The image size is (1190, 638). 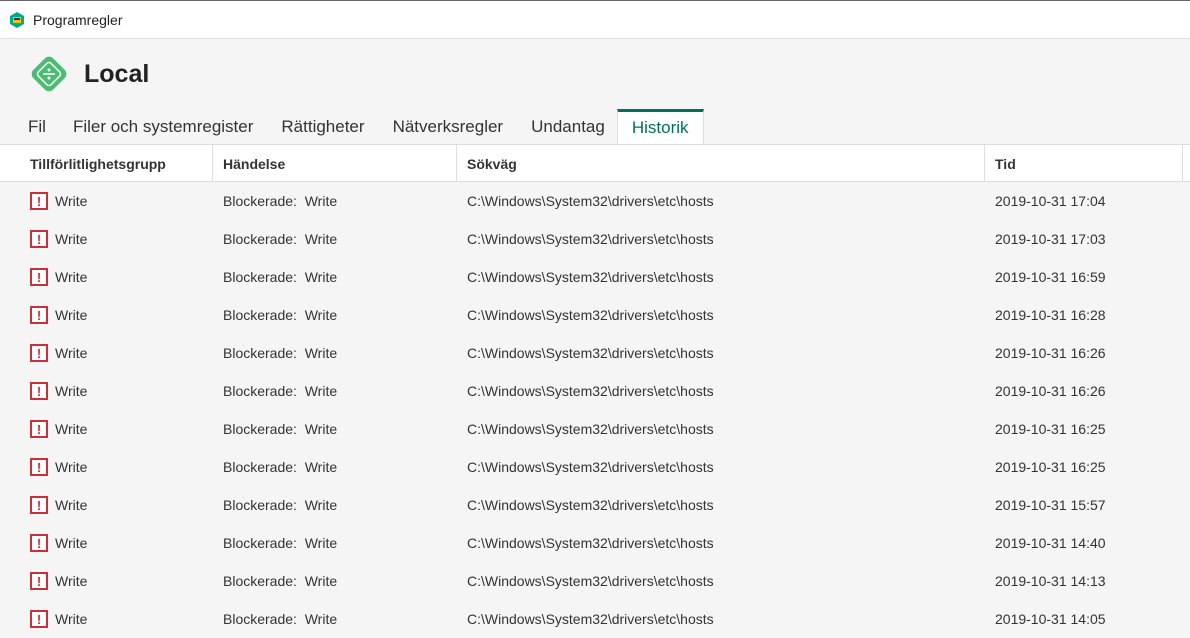 What do you see at coordinates (1050, 619) in the screenshot?
I see `cell-time: 2019-10-31 14:05` at bounding box center [1050, 619].